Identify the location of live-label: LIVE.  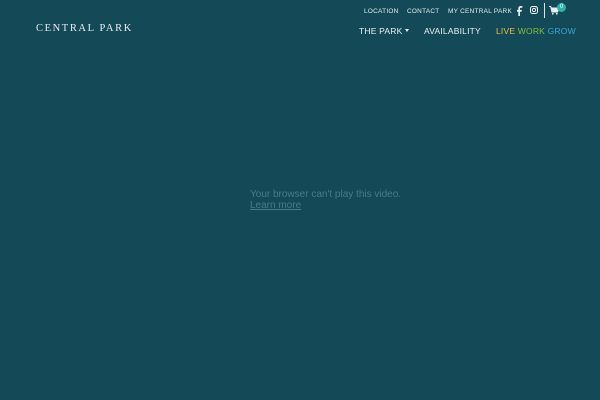
(506, 31).